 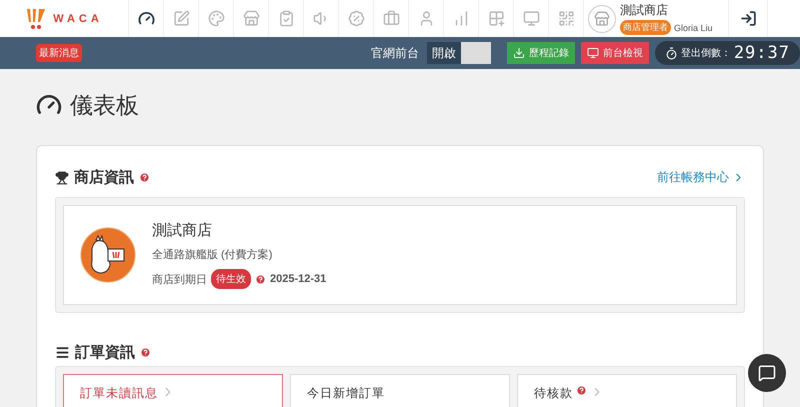 What do you see at coordinates (671, 53) in the screenshot?
I see `timer-icon` at bounding box center [671, 53].